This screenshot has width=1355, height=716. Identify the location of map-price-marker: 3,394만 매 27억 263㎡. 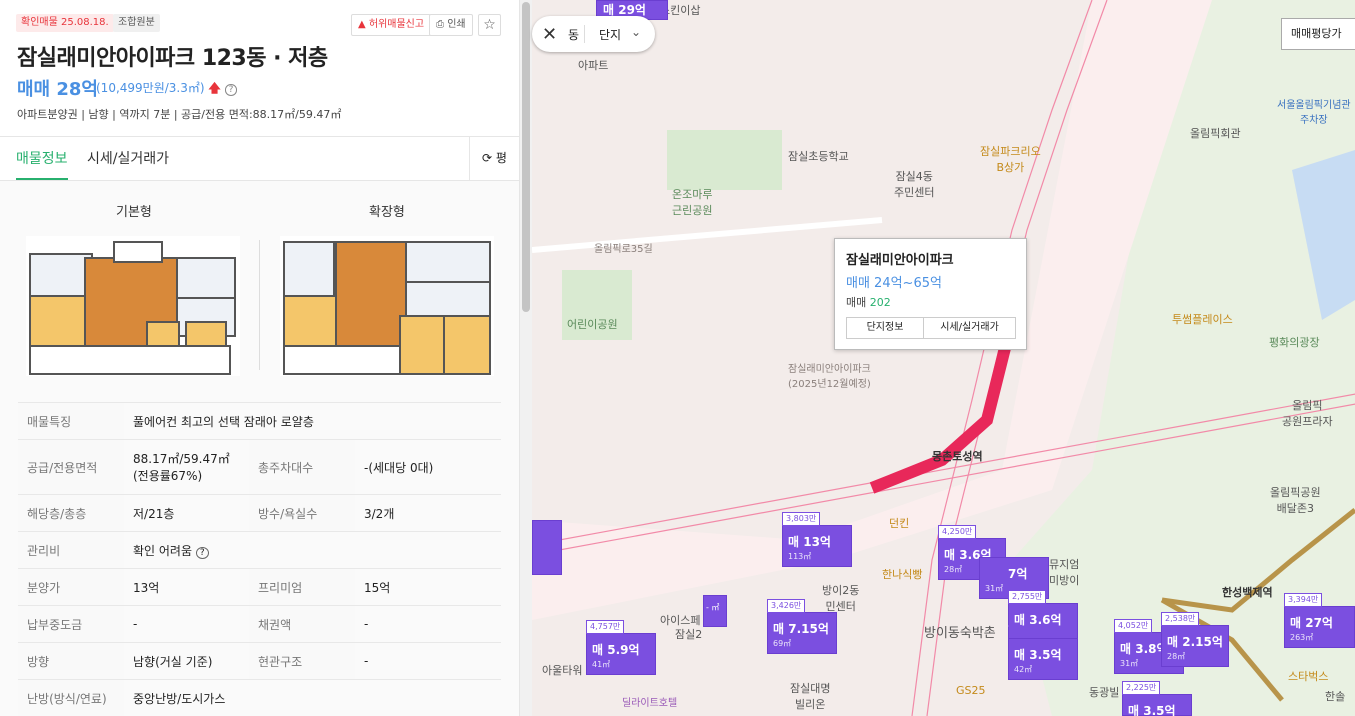
(1319, 620).